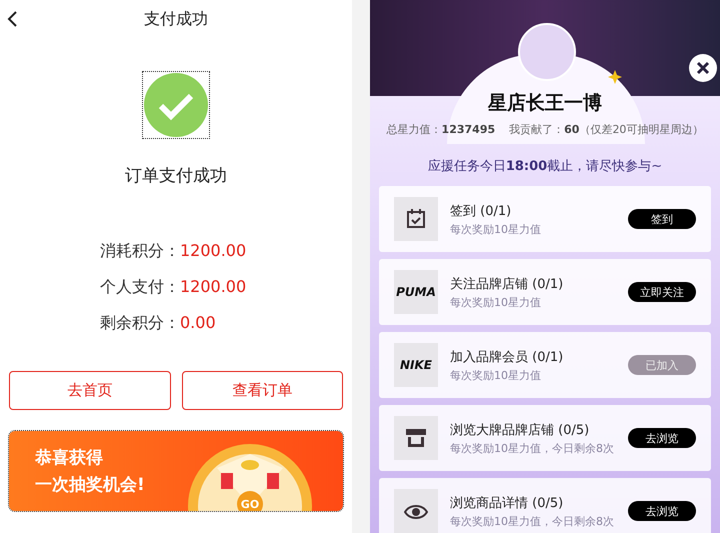 The height and width of the screenshot is (533, 720). Describe the element at coordinates (12, 19) in the screenshot. I see `back-icon` at that location.